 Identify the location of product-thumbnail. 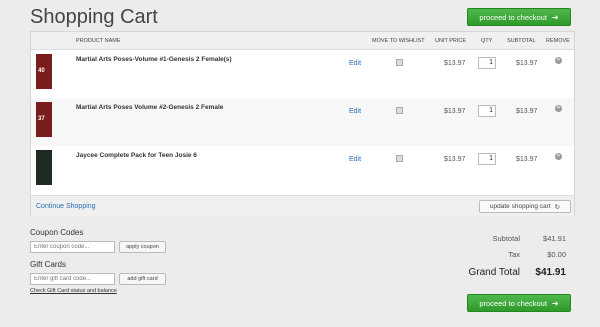
(44, 167).